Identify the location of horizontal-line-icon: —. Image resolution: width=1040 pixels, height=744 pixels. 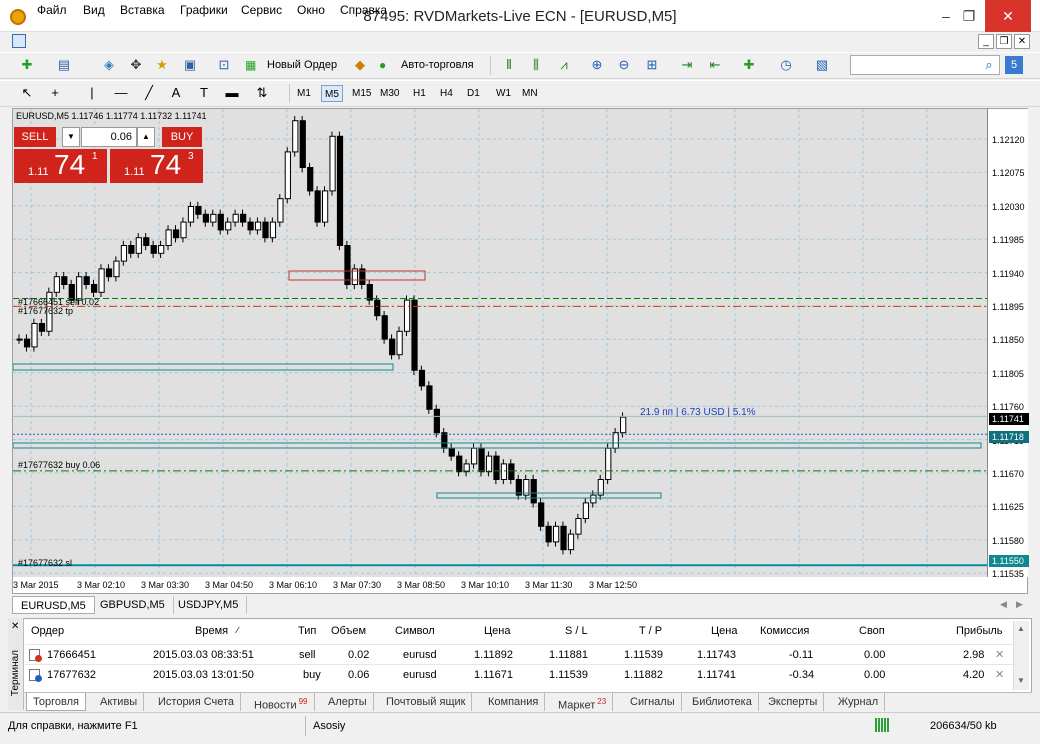
(121, 93).